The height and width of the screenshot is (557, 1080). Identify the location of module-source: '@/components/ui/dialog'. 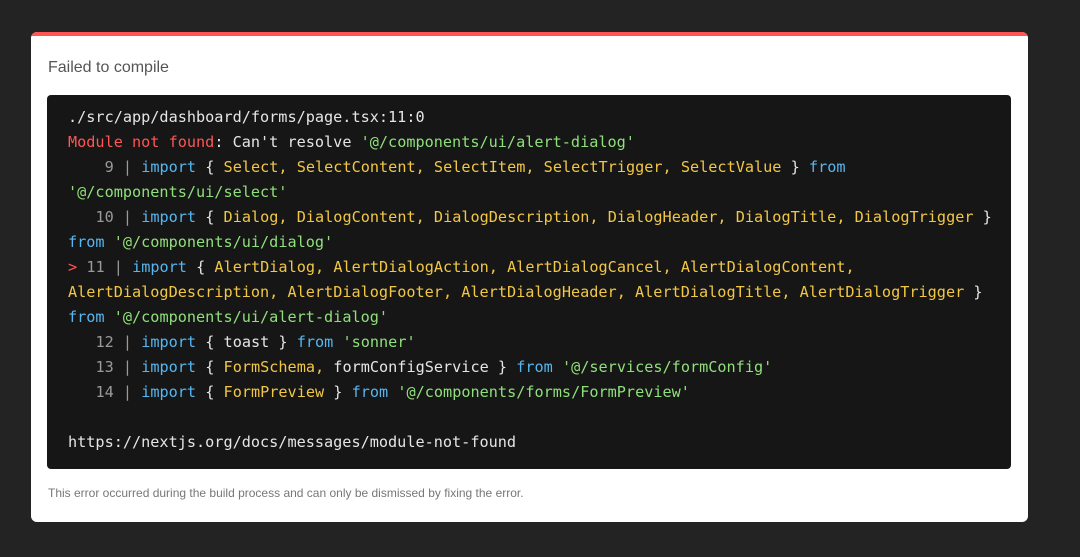
(223, 242).